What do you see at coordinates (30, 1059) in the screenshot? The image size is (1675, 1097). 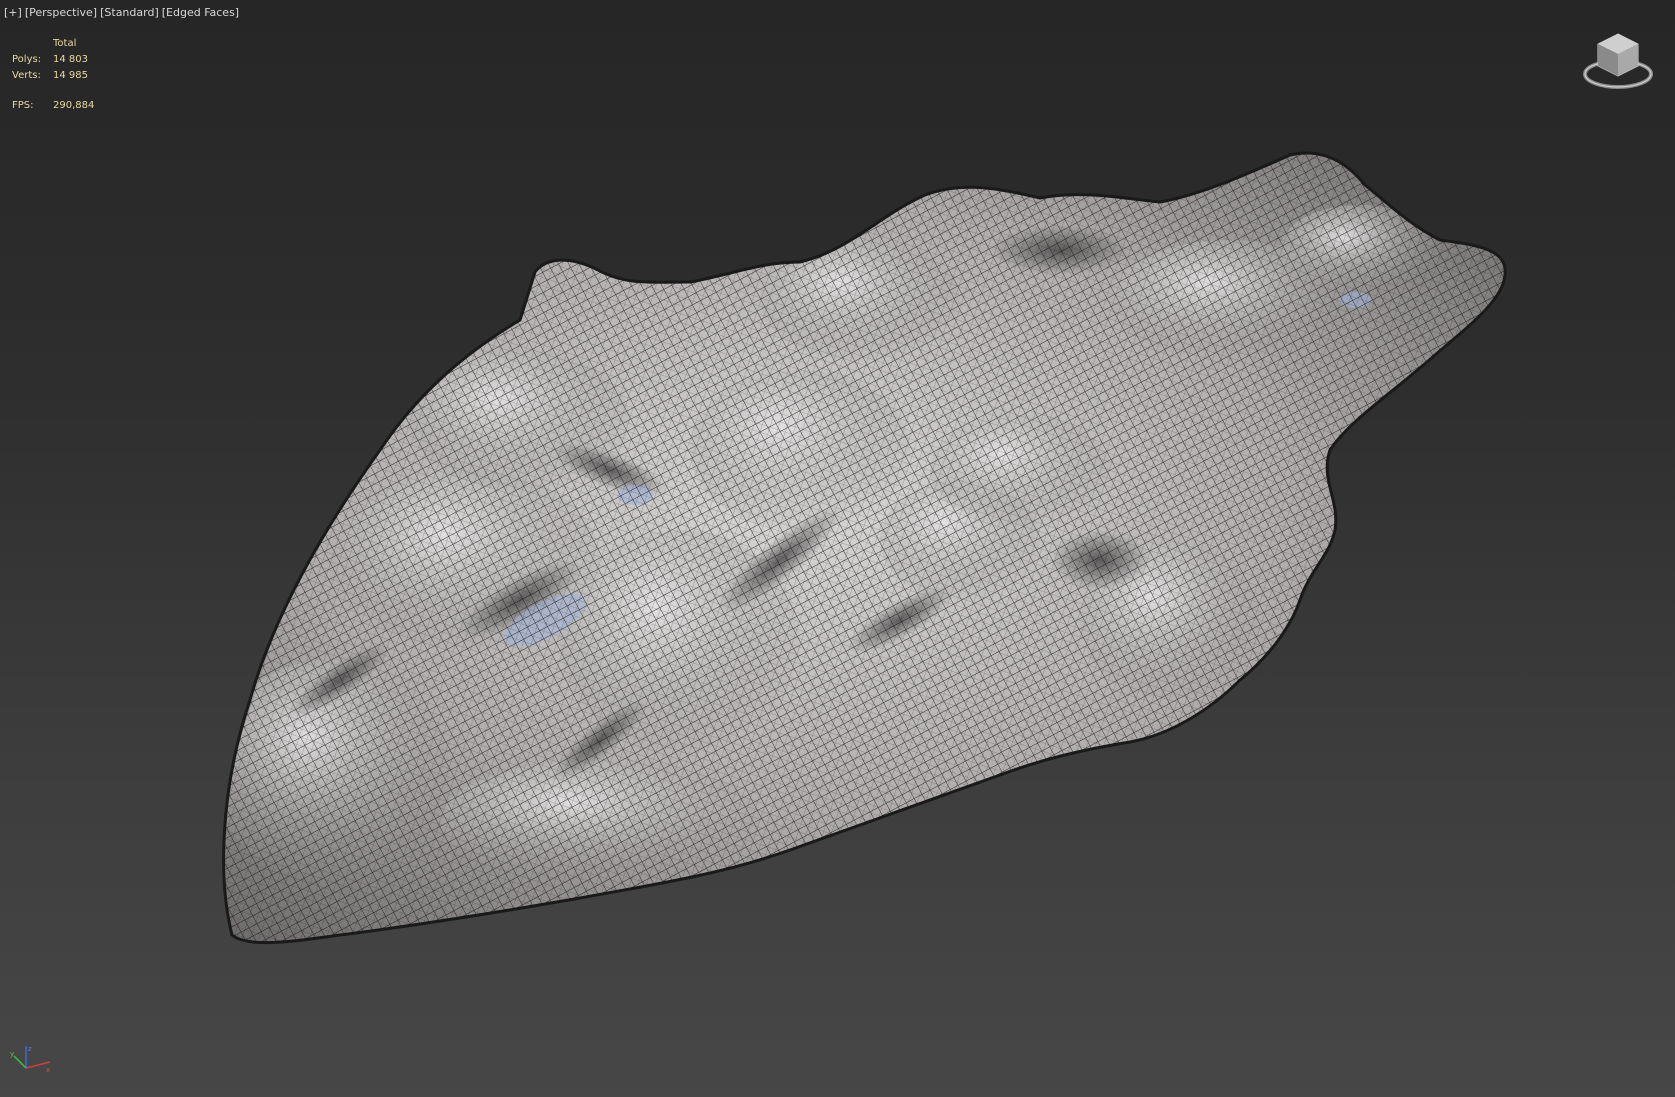 I see `axis-tripod-icon: z y x` at bounding box center [30, 1059].